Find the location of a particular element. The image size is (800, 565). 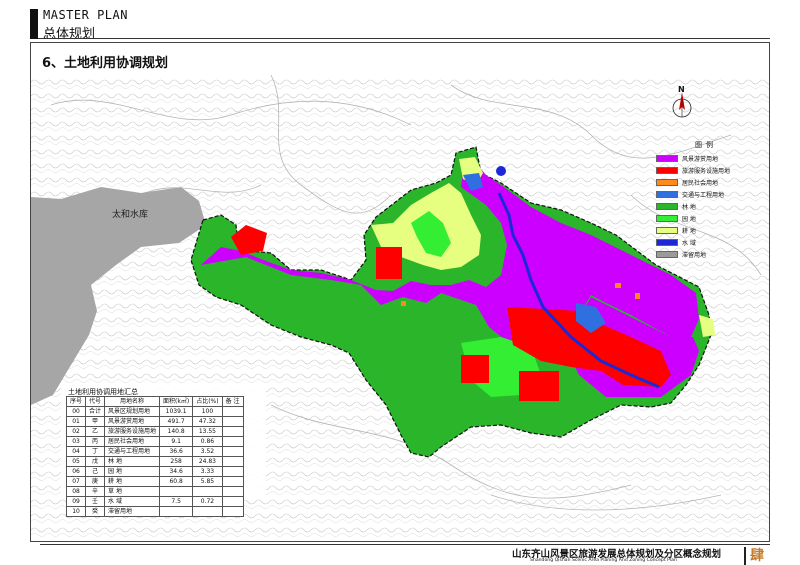

table-cell: 己 is located at coordinates (95, 471).